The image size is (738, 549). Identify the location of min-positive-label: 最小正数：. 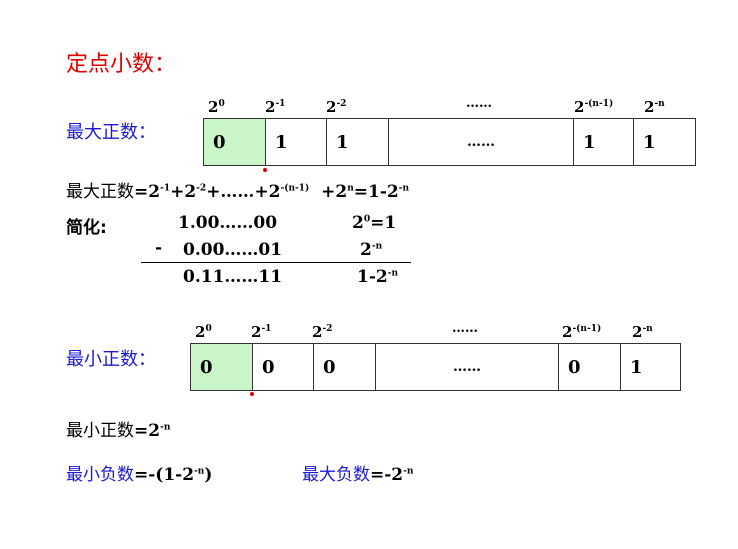
(111, 359).